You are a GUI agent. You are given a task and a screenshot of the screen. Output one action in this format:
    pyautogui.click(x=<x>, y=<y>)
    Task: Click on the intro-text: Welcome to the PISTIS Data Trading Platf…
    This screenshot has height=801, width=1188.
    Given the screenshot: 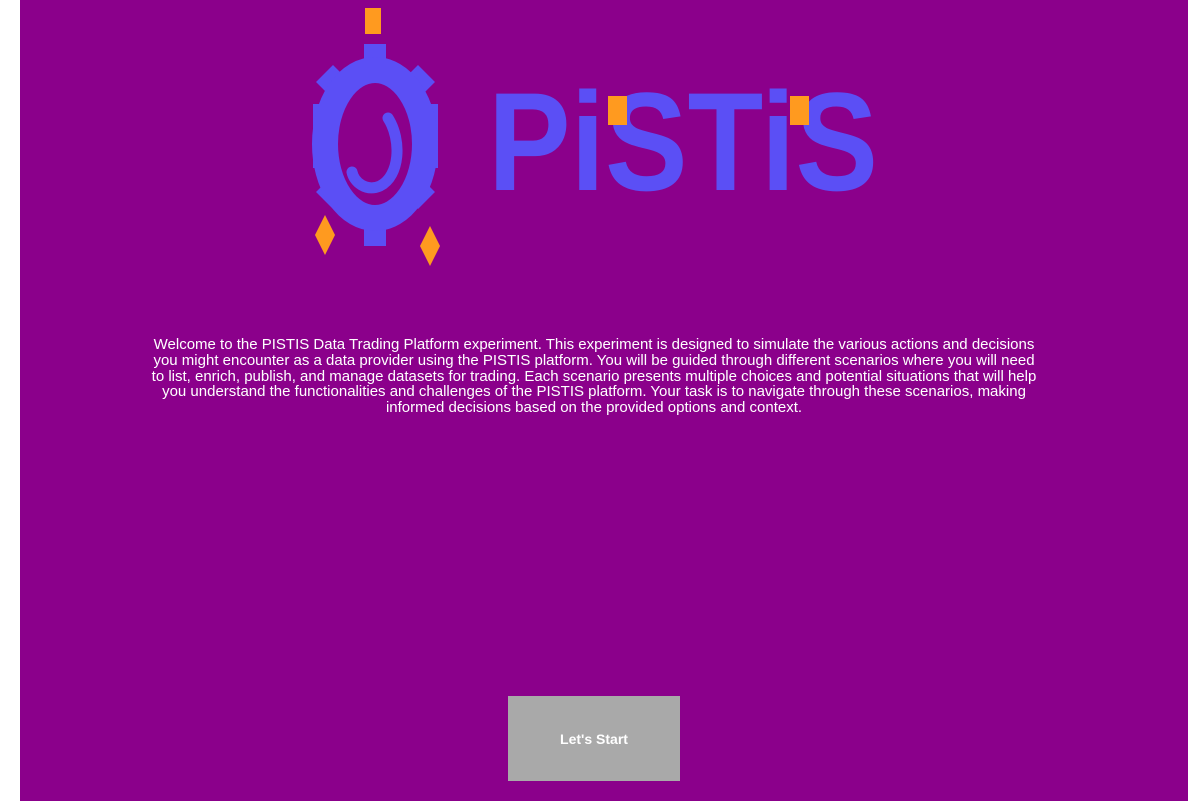 What is the action you would take?
    pyautogui.click(x=594, y=376)
    